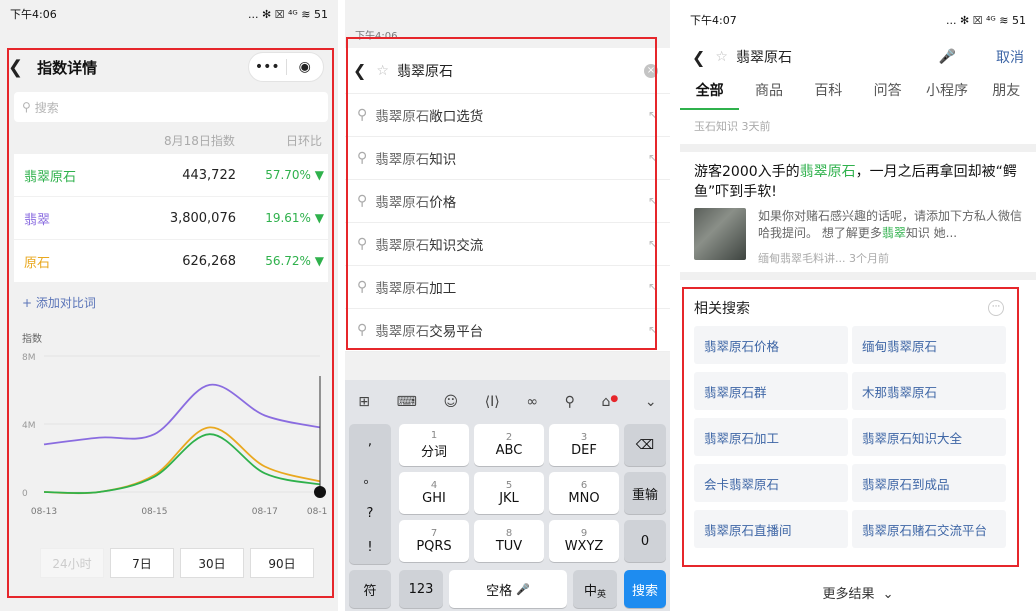  What do you see at coordinates (771, 437) in the screenshot?
I see `related-item: 翡翠原石加工` at bounding box center [771, 437].